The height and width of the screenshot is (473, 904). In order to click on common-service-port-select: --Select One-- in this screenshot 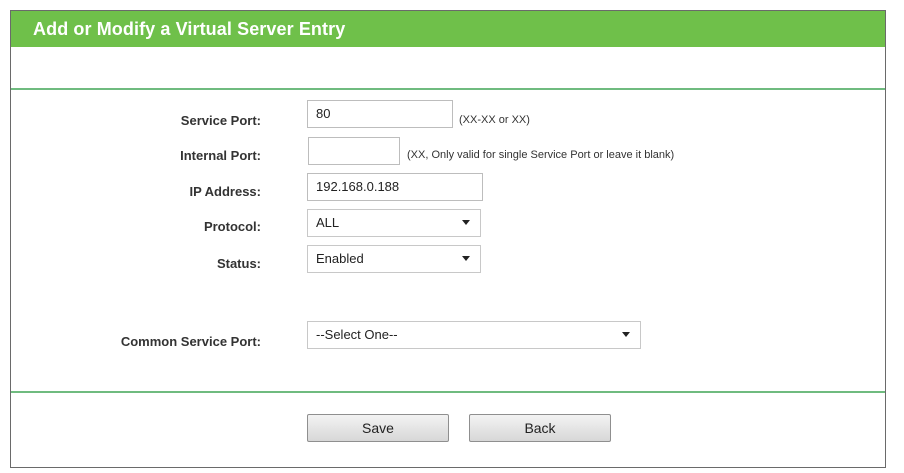, I will do `click(474, 335)`.